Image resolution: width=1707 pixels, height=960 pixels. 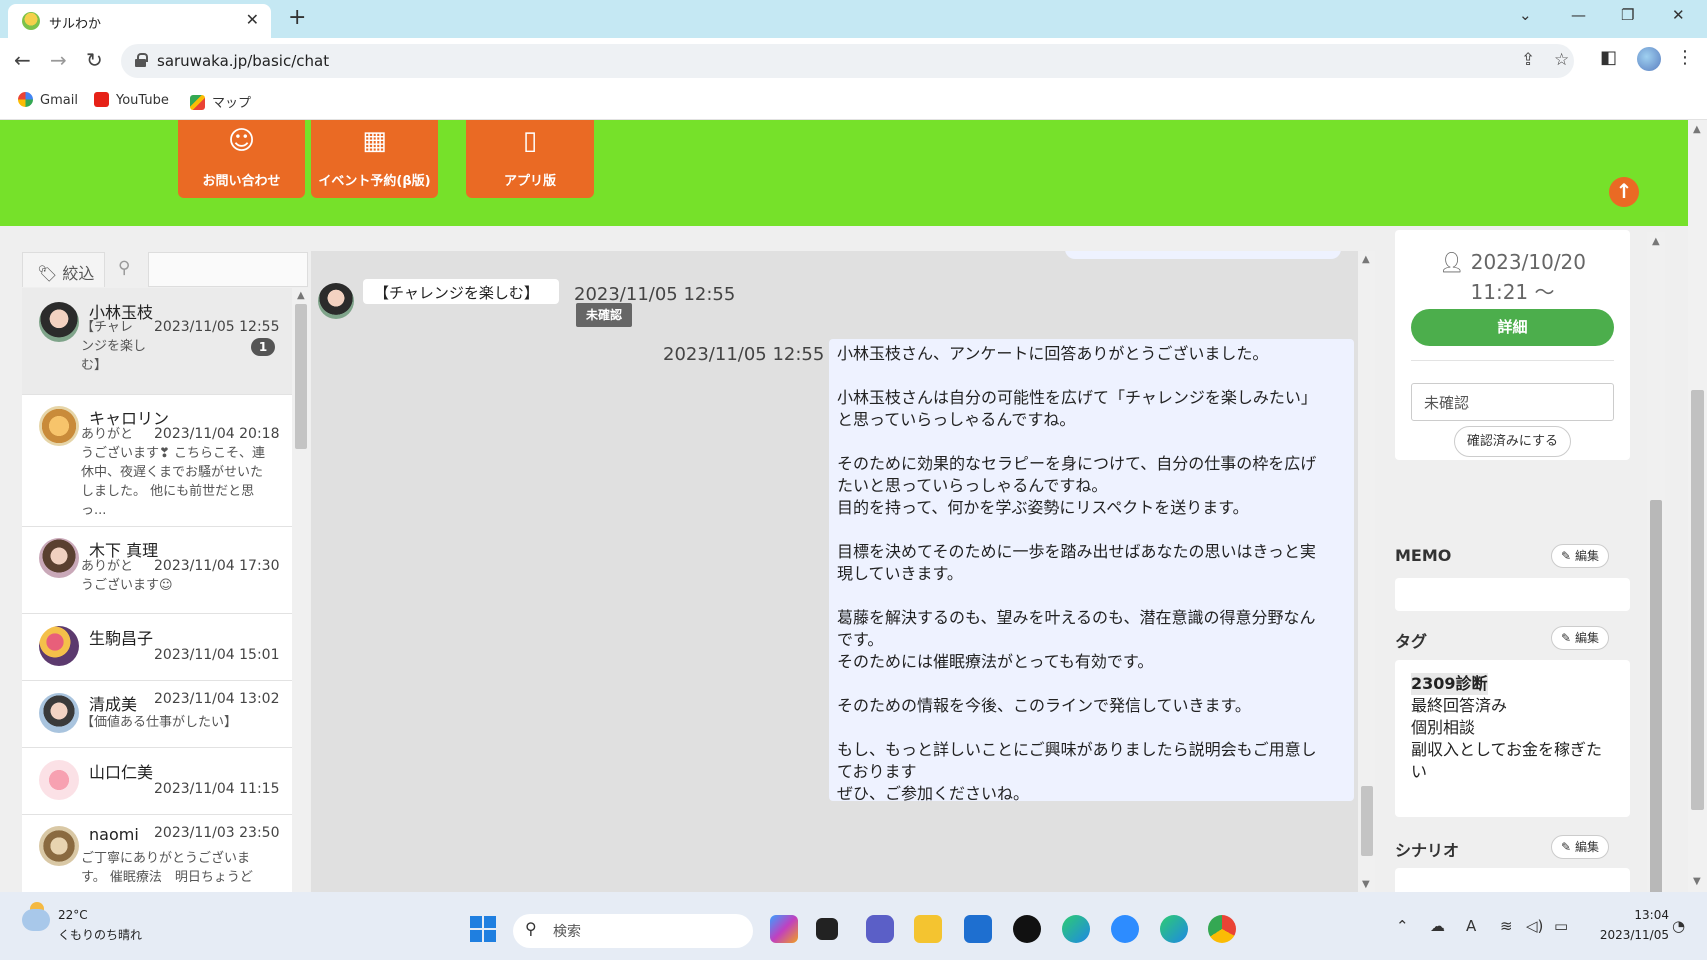 I want to click on user-info-card: 👤︎ 2023/10/20 11:21 〜 詳細 未確認 確認済みにする, so click(x=1512, y=345).